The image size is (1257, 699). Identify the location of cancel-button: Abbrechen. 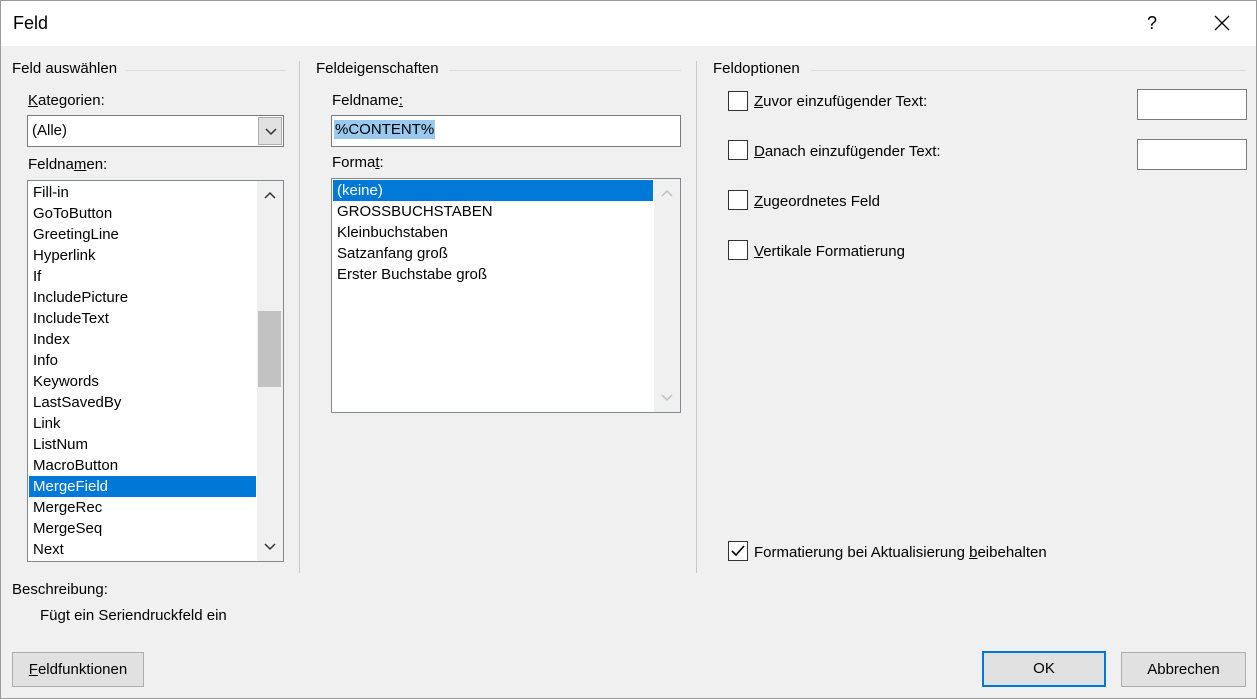
(1183, 669).